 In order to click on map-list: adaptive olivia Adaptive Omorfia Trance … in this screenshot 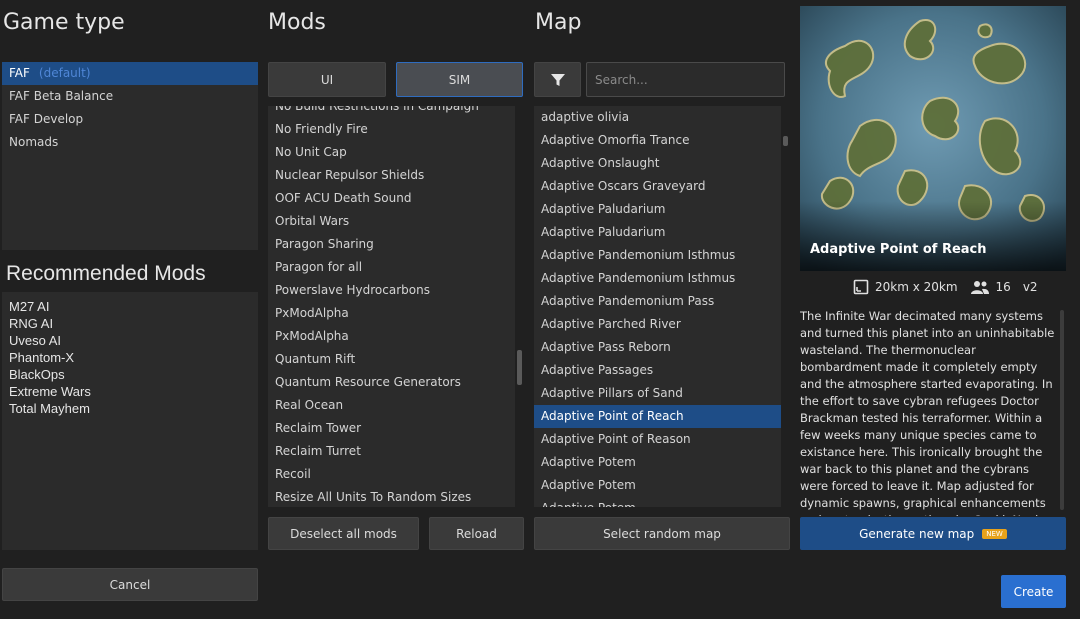, I will do `click(657, 306)`.